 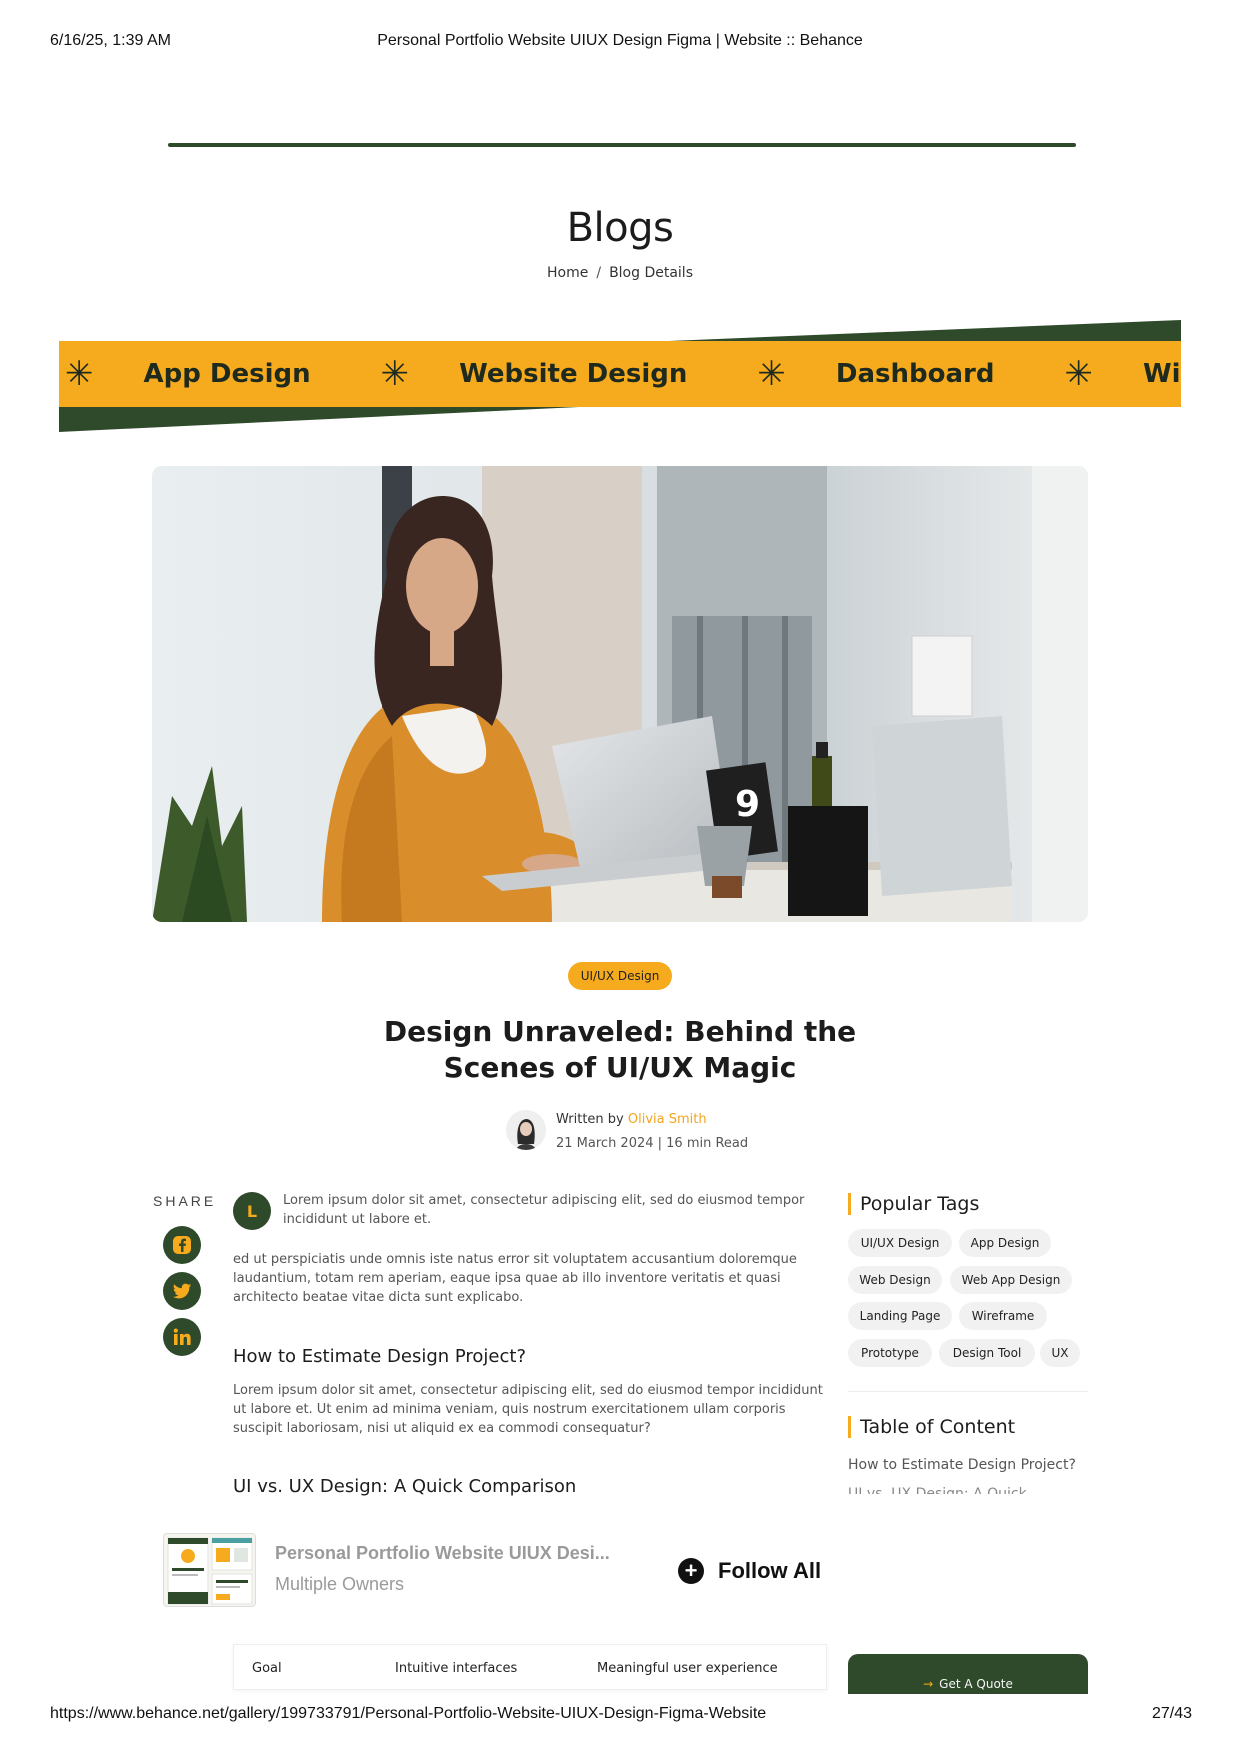 I want to click on project-thumbnail-graphic, so click(x=209, y=1570).